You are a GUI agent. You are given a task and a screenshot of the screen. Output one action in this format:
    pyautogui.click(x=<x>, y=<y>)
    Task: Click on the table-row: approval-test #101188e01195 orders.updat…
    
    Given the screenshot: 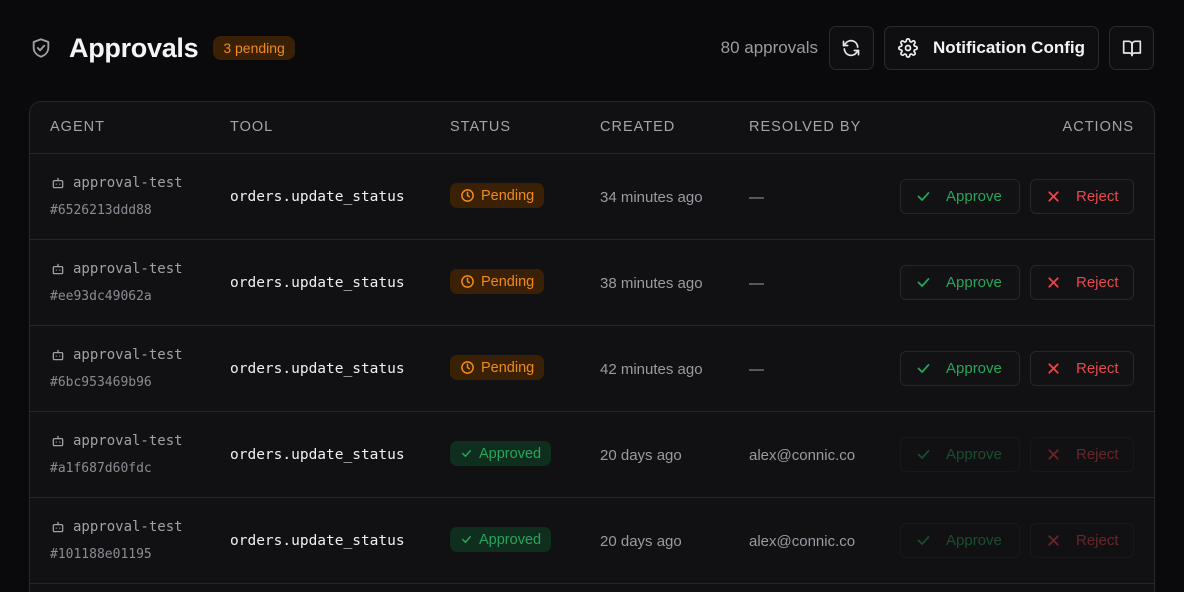 What is the action you would take?
    pyautogui.click(x=592, y=541)
    